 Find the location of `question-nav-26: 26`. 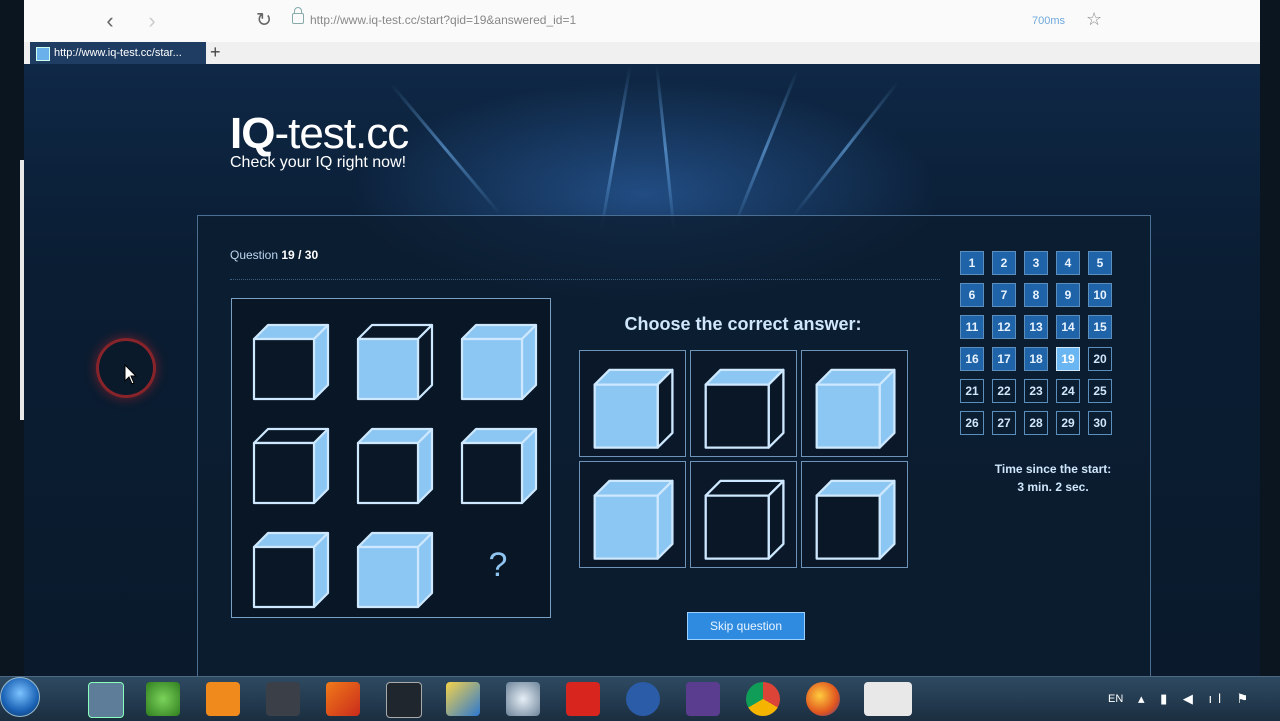

question-nav-26: 26 is located at coordinates (972, 423).